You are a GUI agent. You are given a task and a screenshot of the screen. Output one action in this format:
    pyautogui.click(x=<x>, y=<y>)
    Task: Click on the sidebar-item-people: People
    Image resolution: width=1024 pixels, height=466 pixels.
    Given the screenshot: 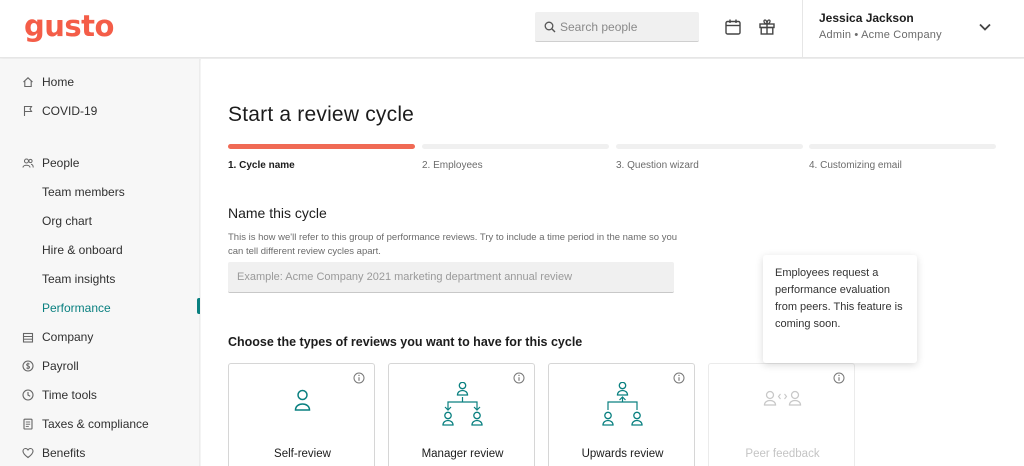 What is the action you would take?
    pyautogui.click(x=100, y=163)
    